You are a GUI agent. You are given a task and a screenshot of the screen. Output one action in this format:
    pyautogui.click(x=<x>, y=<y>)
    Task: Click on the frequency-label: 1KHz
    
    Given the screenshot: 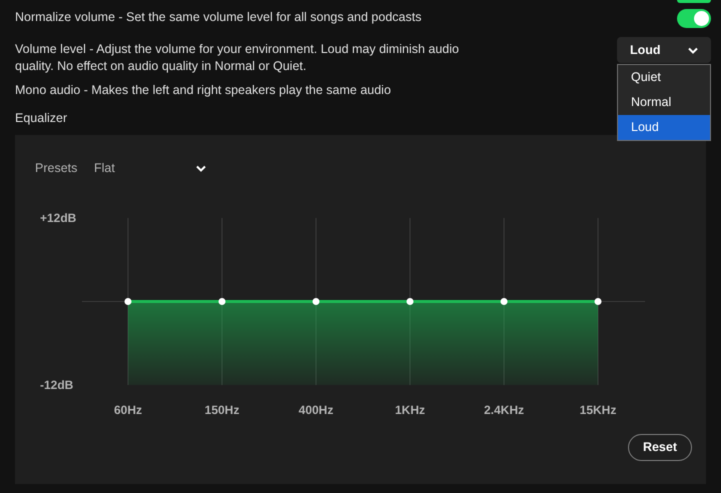 What is the action you would take?
    pyautogui.click(x=410, y=409)
    